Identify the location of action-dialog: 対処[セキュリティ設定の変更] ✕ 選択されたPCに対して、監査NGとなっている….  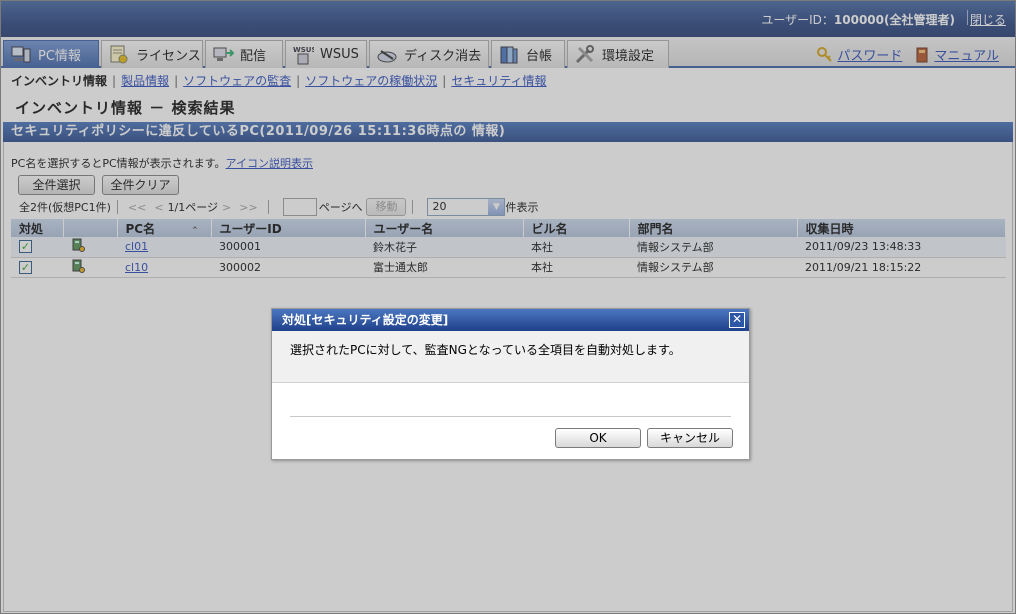
(510, 384).